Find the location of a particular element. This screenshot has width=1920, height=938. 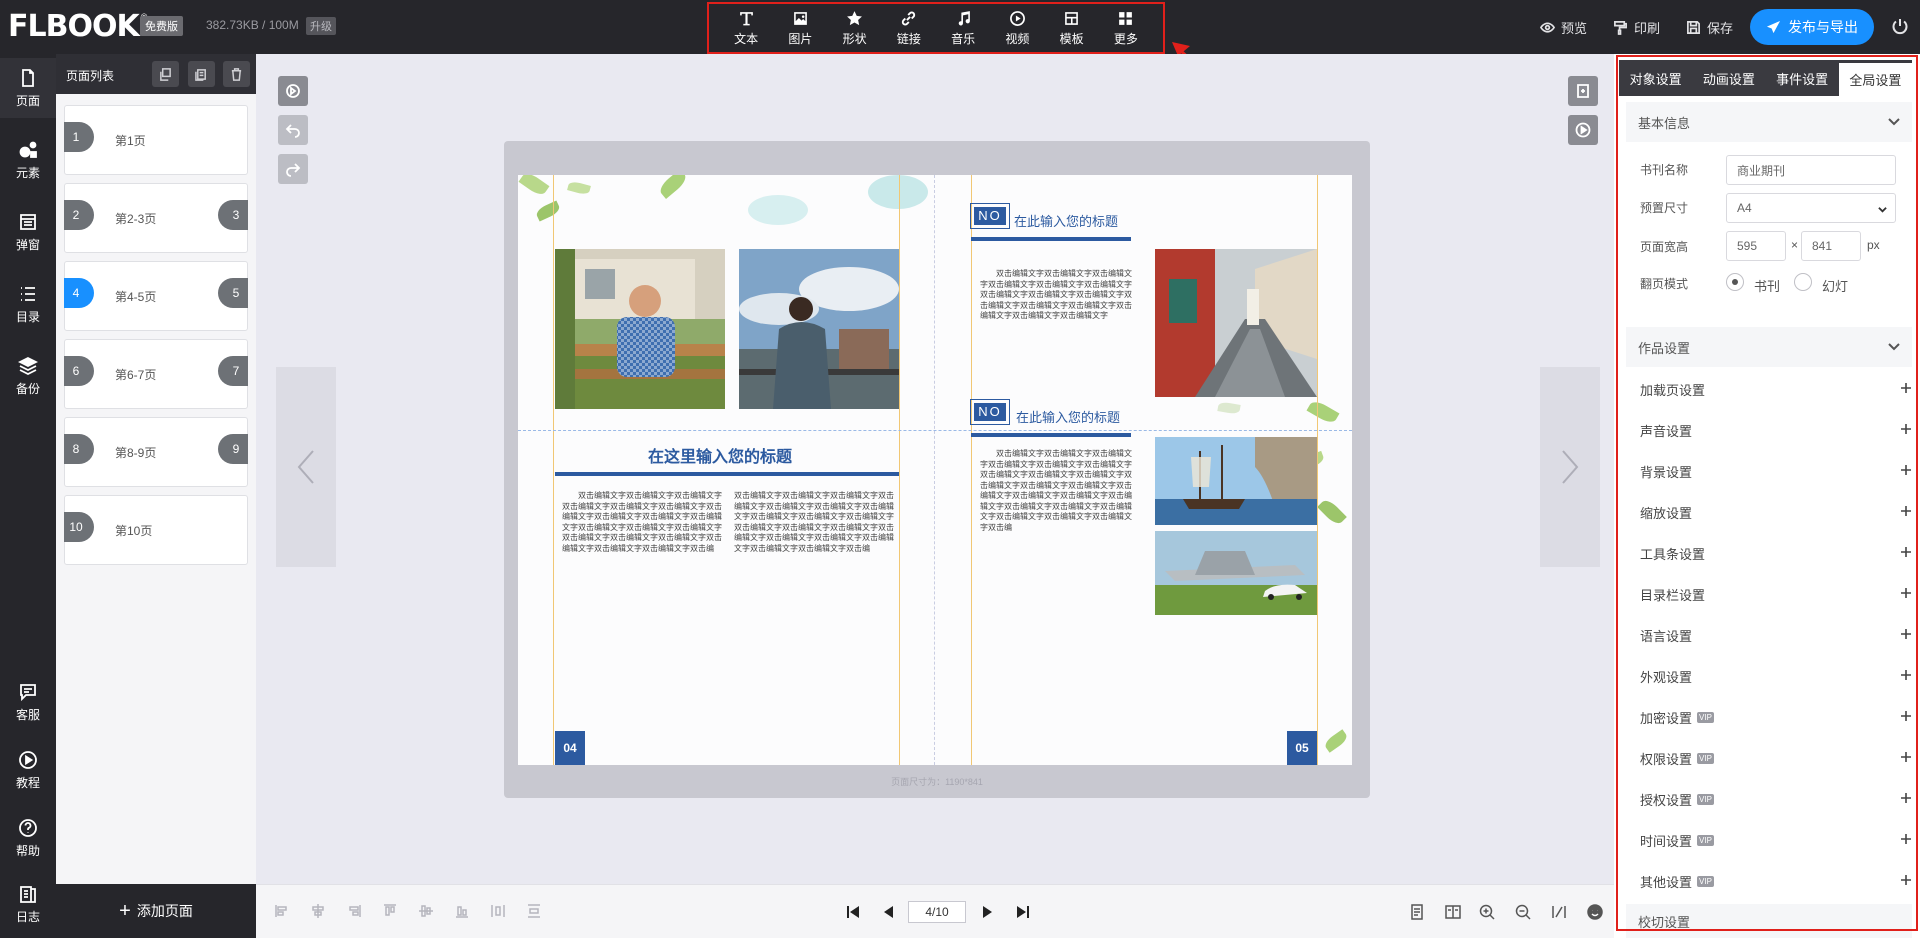

page-card: 8 第8-9页 9 is located at coordinates (156, 452).